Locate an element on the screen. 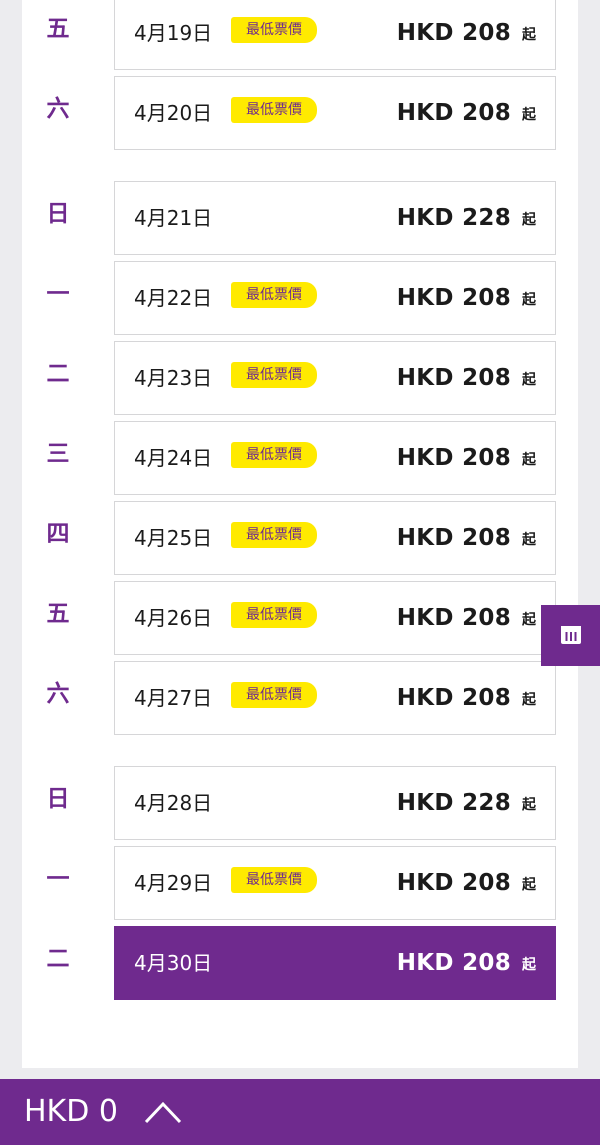  date-label: 4月22日 is located at coordinates (173, 298).